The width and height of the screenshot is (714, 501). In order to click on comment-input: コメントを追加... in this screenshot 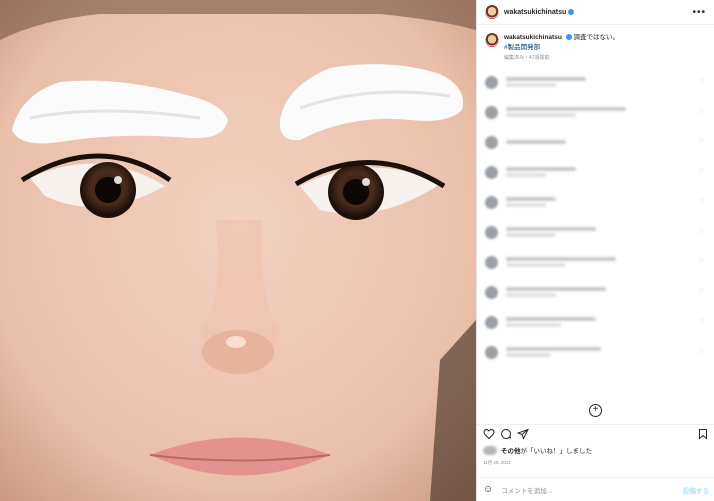, I will do `click(592, 490)`.